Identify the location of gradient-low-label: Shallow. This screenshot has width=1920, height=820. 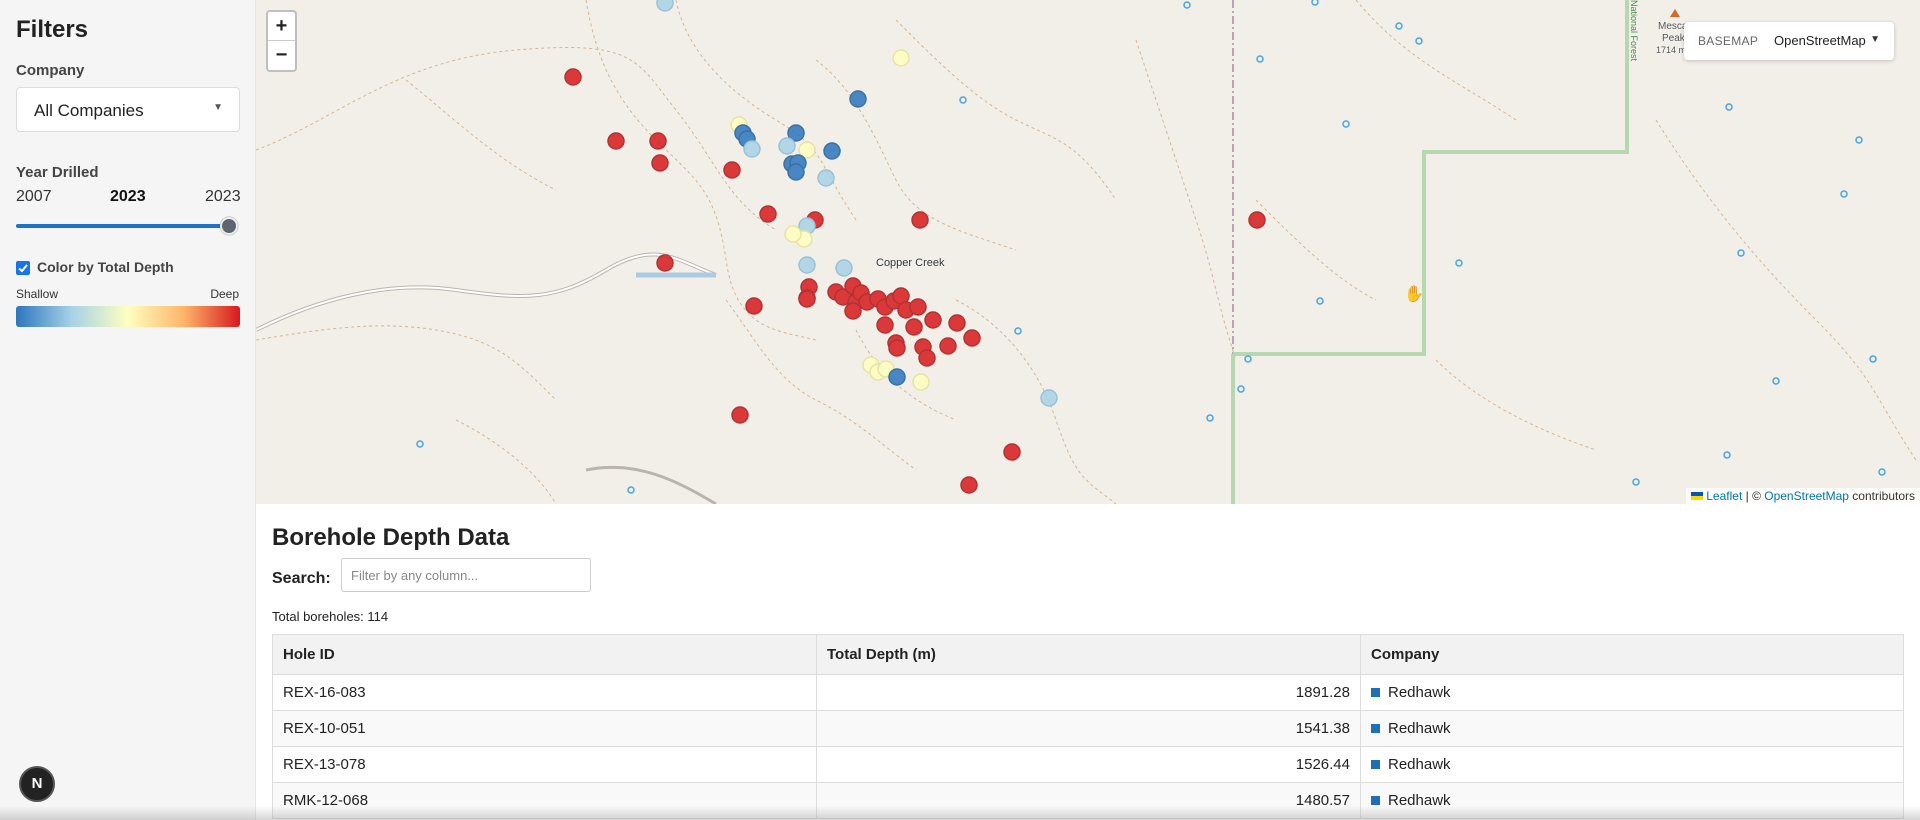
(37, 294).